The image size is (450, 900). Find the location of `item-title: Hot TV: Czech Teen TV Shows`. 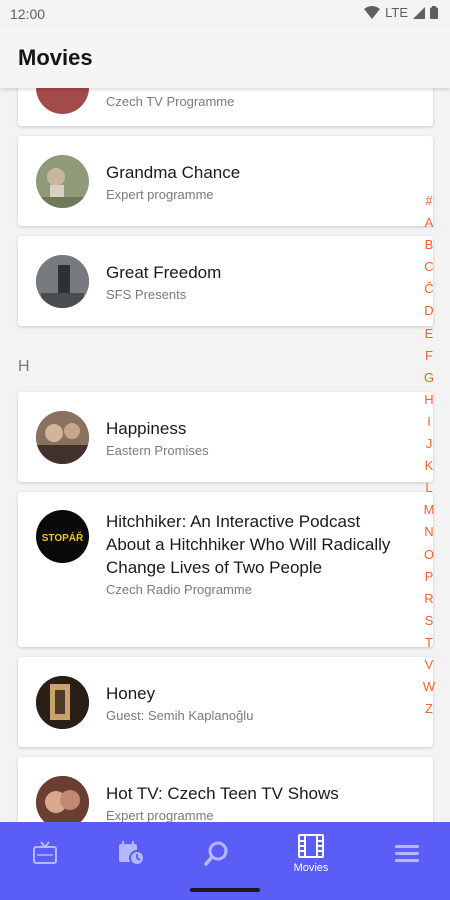

item-title: Hot TV: Czech Teen TV Shows is located at coordinates (222, 793).